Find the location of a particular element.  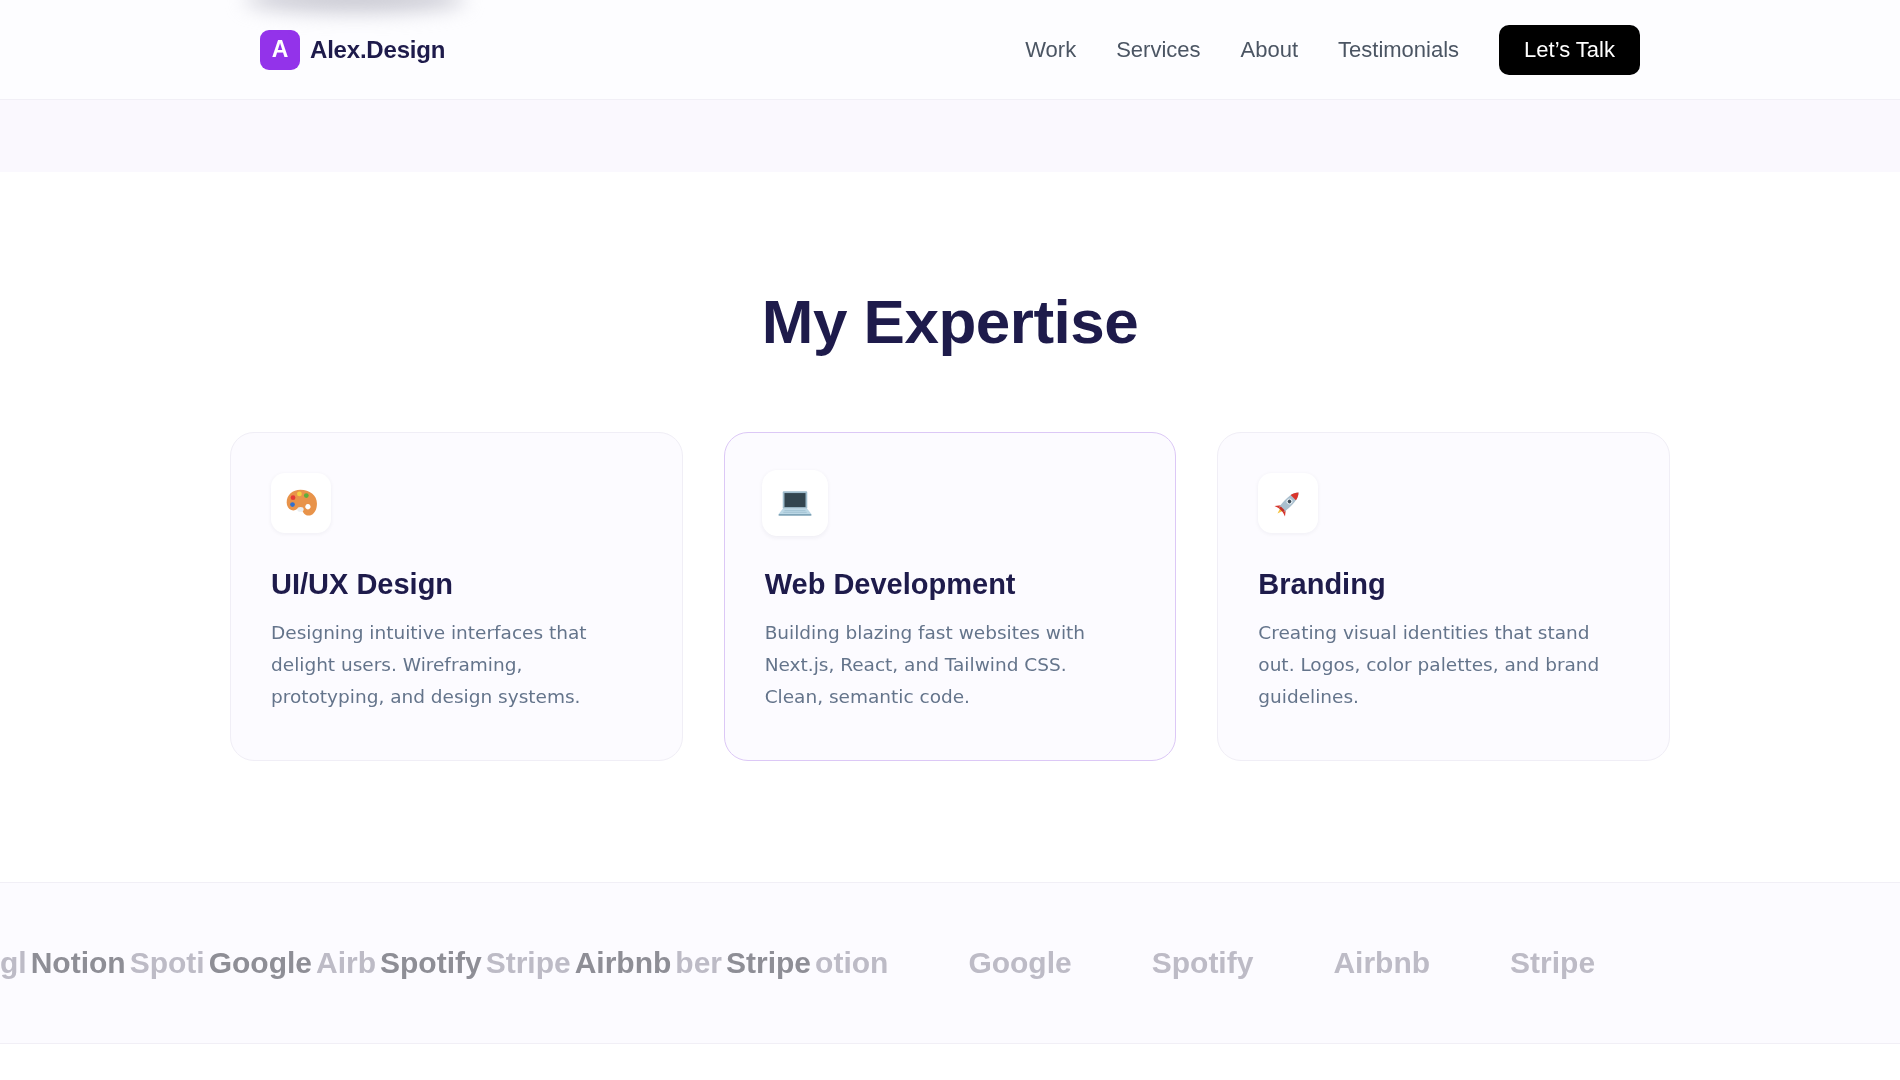

card-description: Building blazing fast websites with Next.js, React, and Tailwind CSS. Clean, semantic code. is located at coordinates (925, 665).